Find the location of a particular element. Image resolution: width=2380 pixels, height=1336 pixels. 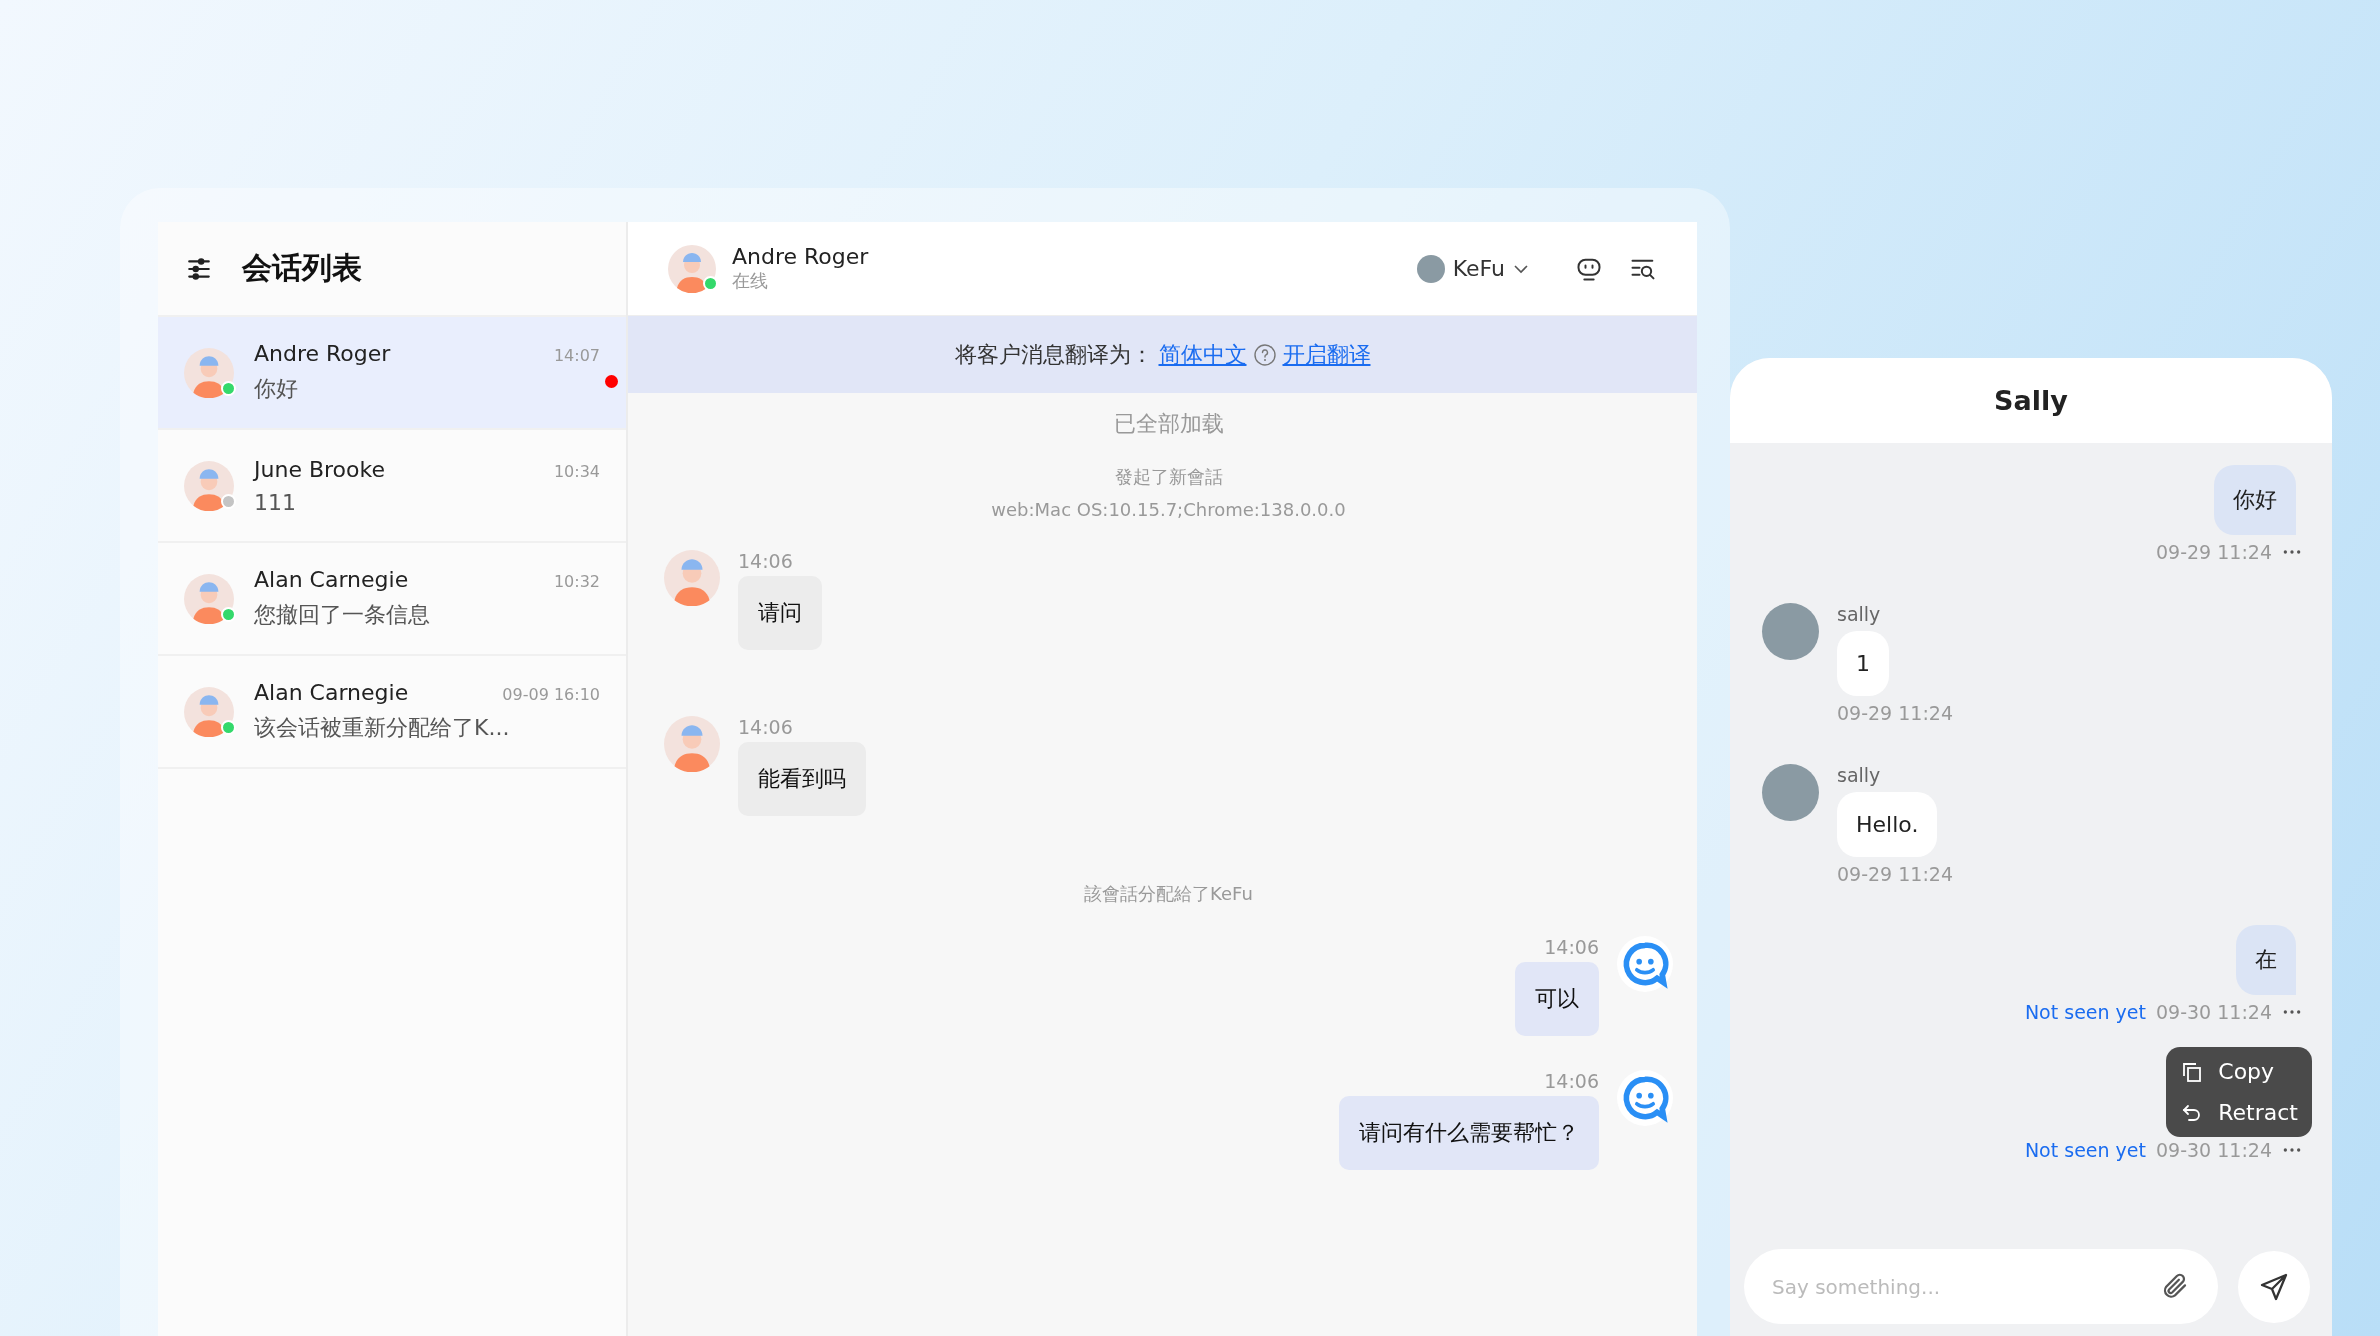

message-preview: 你好 is located at coordinates (276, 389).